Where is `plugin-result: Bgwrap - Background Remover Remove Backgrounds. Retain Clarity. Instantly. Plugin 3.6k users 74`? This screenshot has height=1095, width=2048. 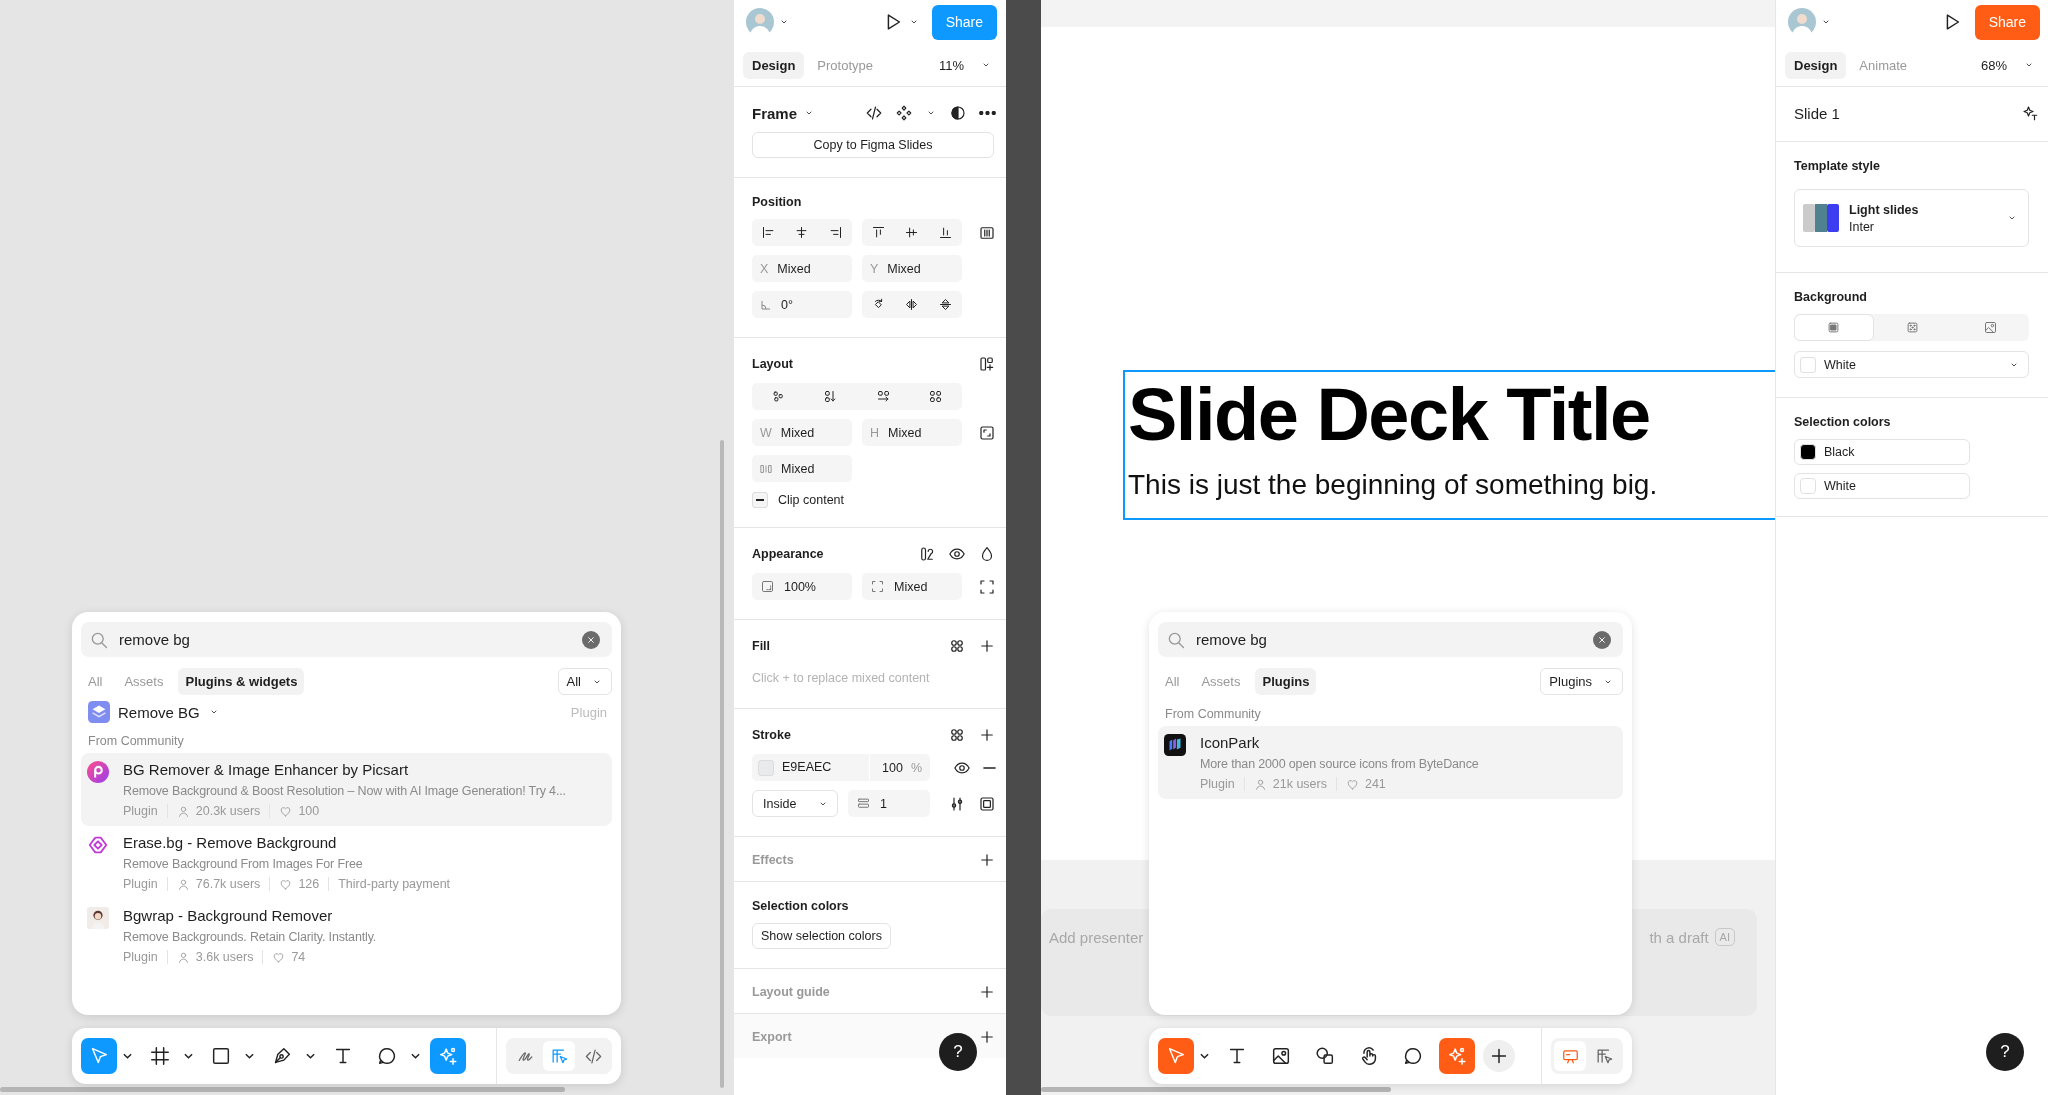
plugin-result: Bgwrap - Background Remover Remove Backgrounds. Retain Clarity. Instantly. Plugin 3.6k users 74 is located at coordinates (346, 935).